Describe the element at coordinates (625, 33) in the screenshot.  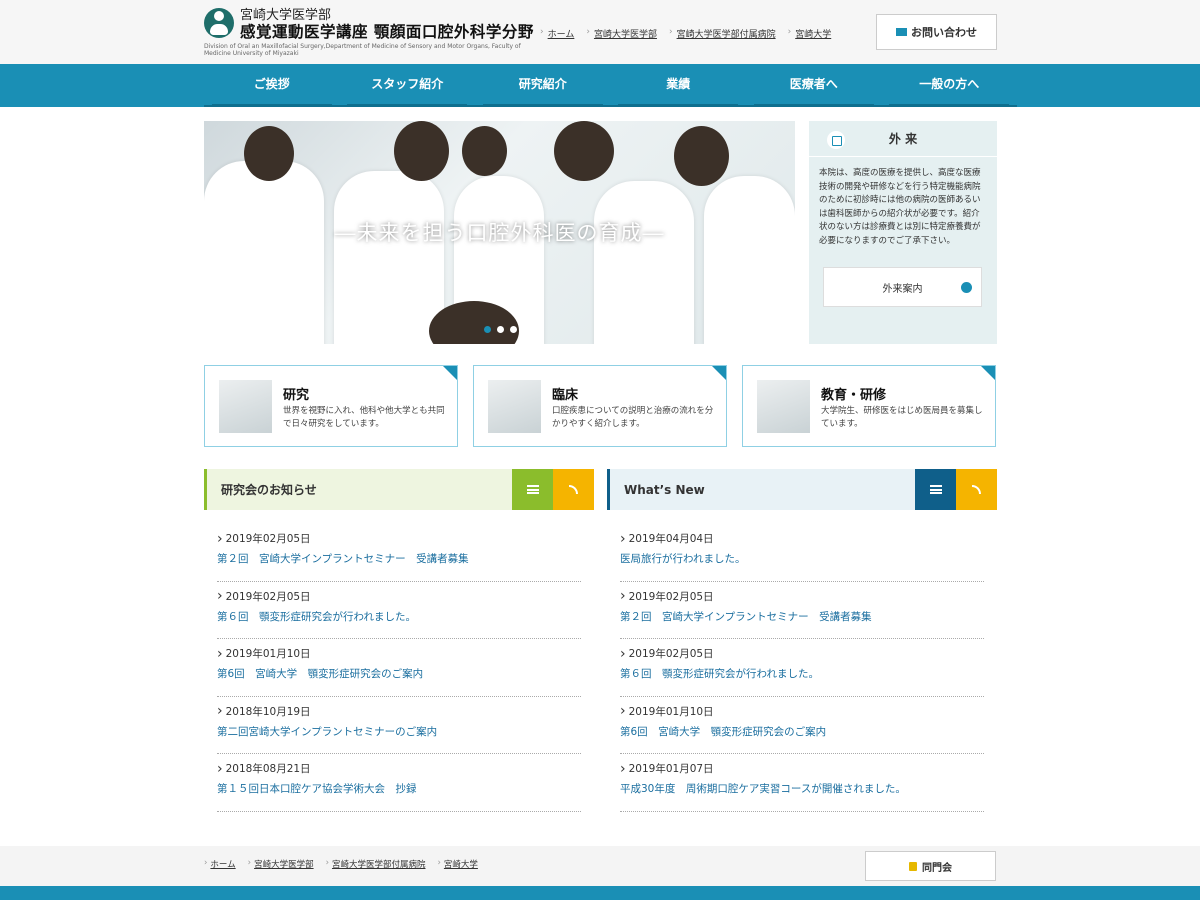
I see `top-link-medical-faculty: 宮崎大学医学部` at that location.